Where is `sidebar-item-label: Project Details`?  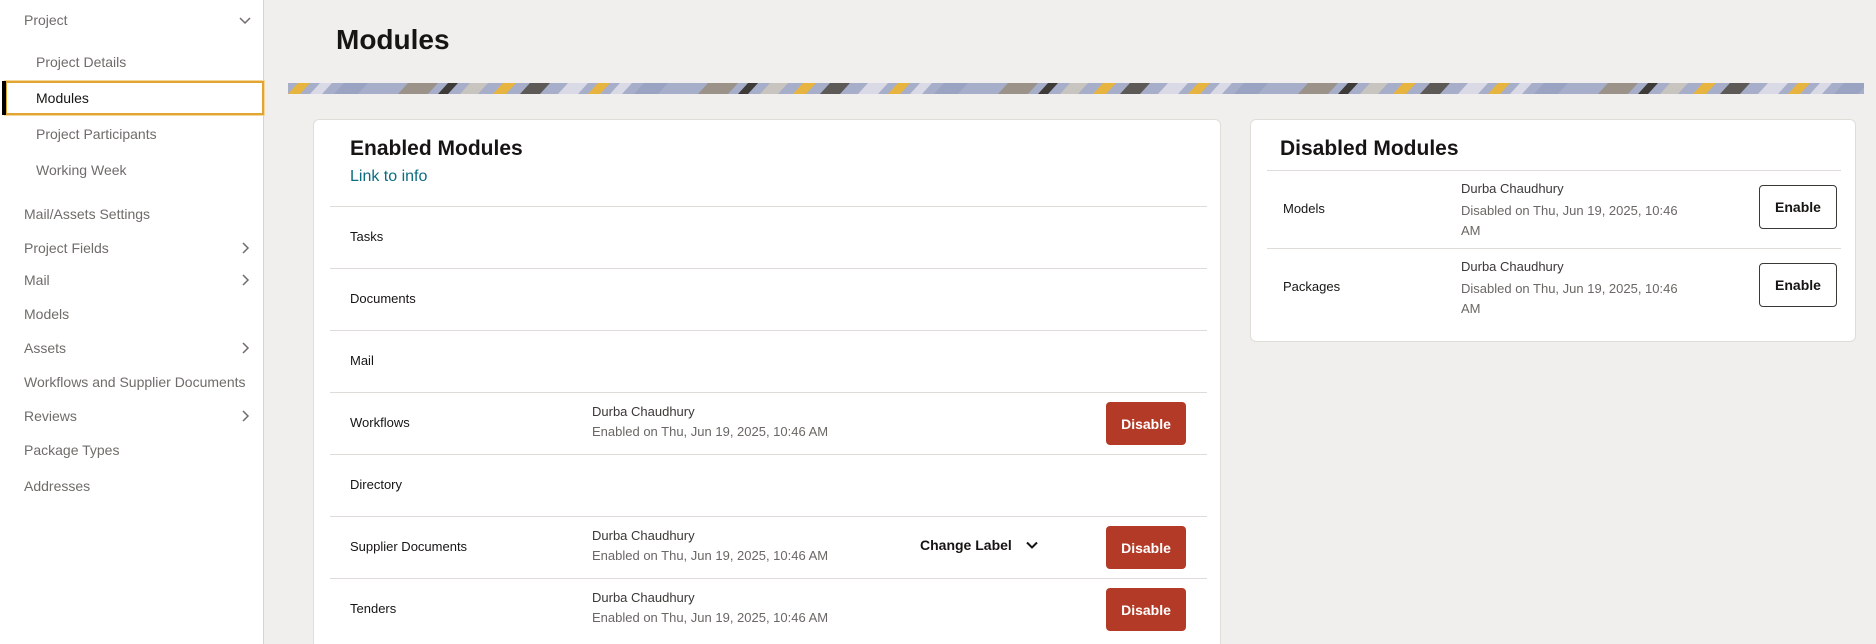
sidebar-item-label: Project Details is located at coordinates (81, 62).